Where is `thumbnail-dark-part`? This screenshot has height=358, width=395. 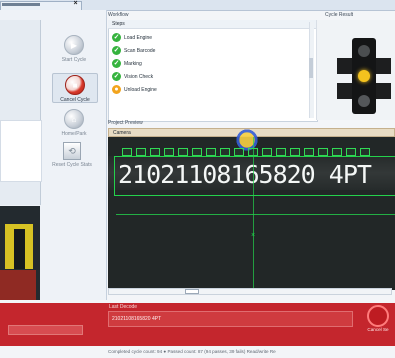 thumbnail-dark-part is located at coordinates (19, 249).